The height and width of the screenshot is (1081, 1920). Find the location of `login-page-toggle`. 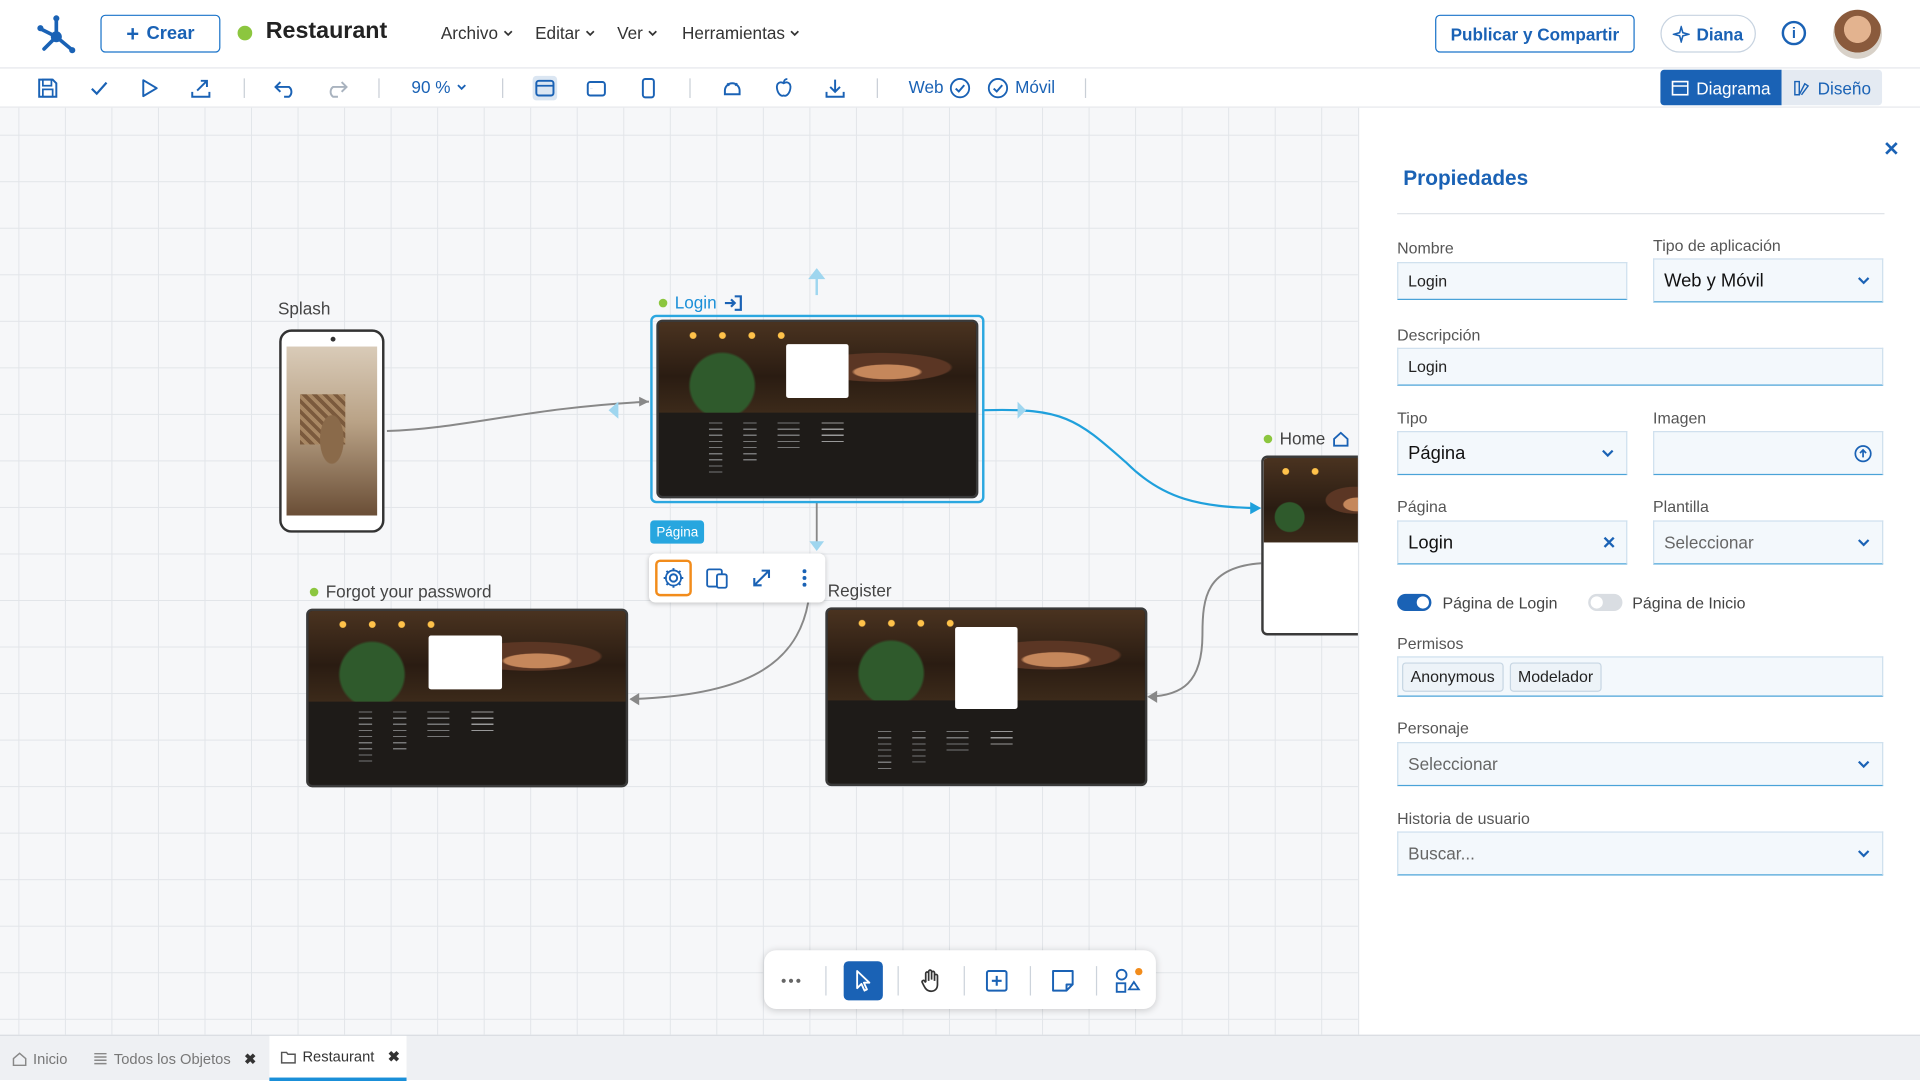

login-page-toggle is located at coordinates (1414, 602).